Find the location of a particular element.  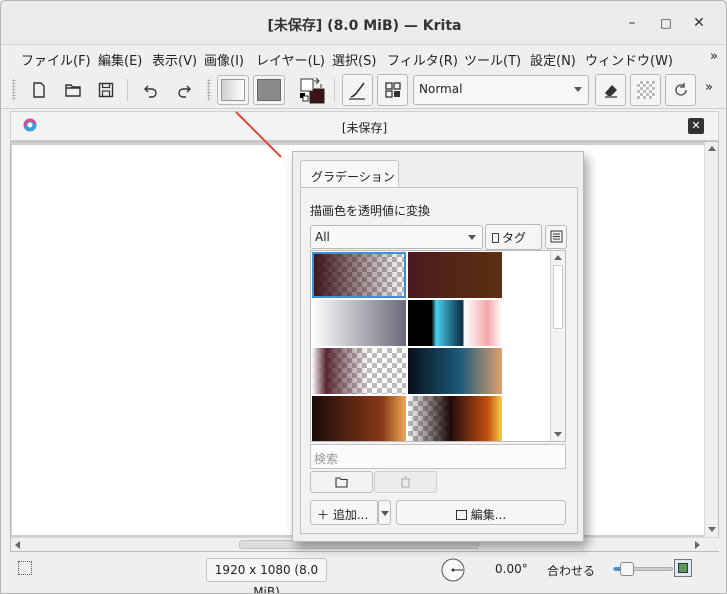

rotation-value: 0.00° is located at coordinates (511, 569).